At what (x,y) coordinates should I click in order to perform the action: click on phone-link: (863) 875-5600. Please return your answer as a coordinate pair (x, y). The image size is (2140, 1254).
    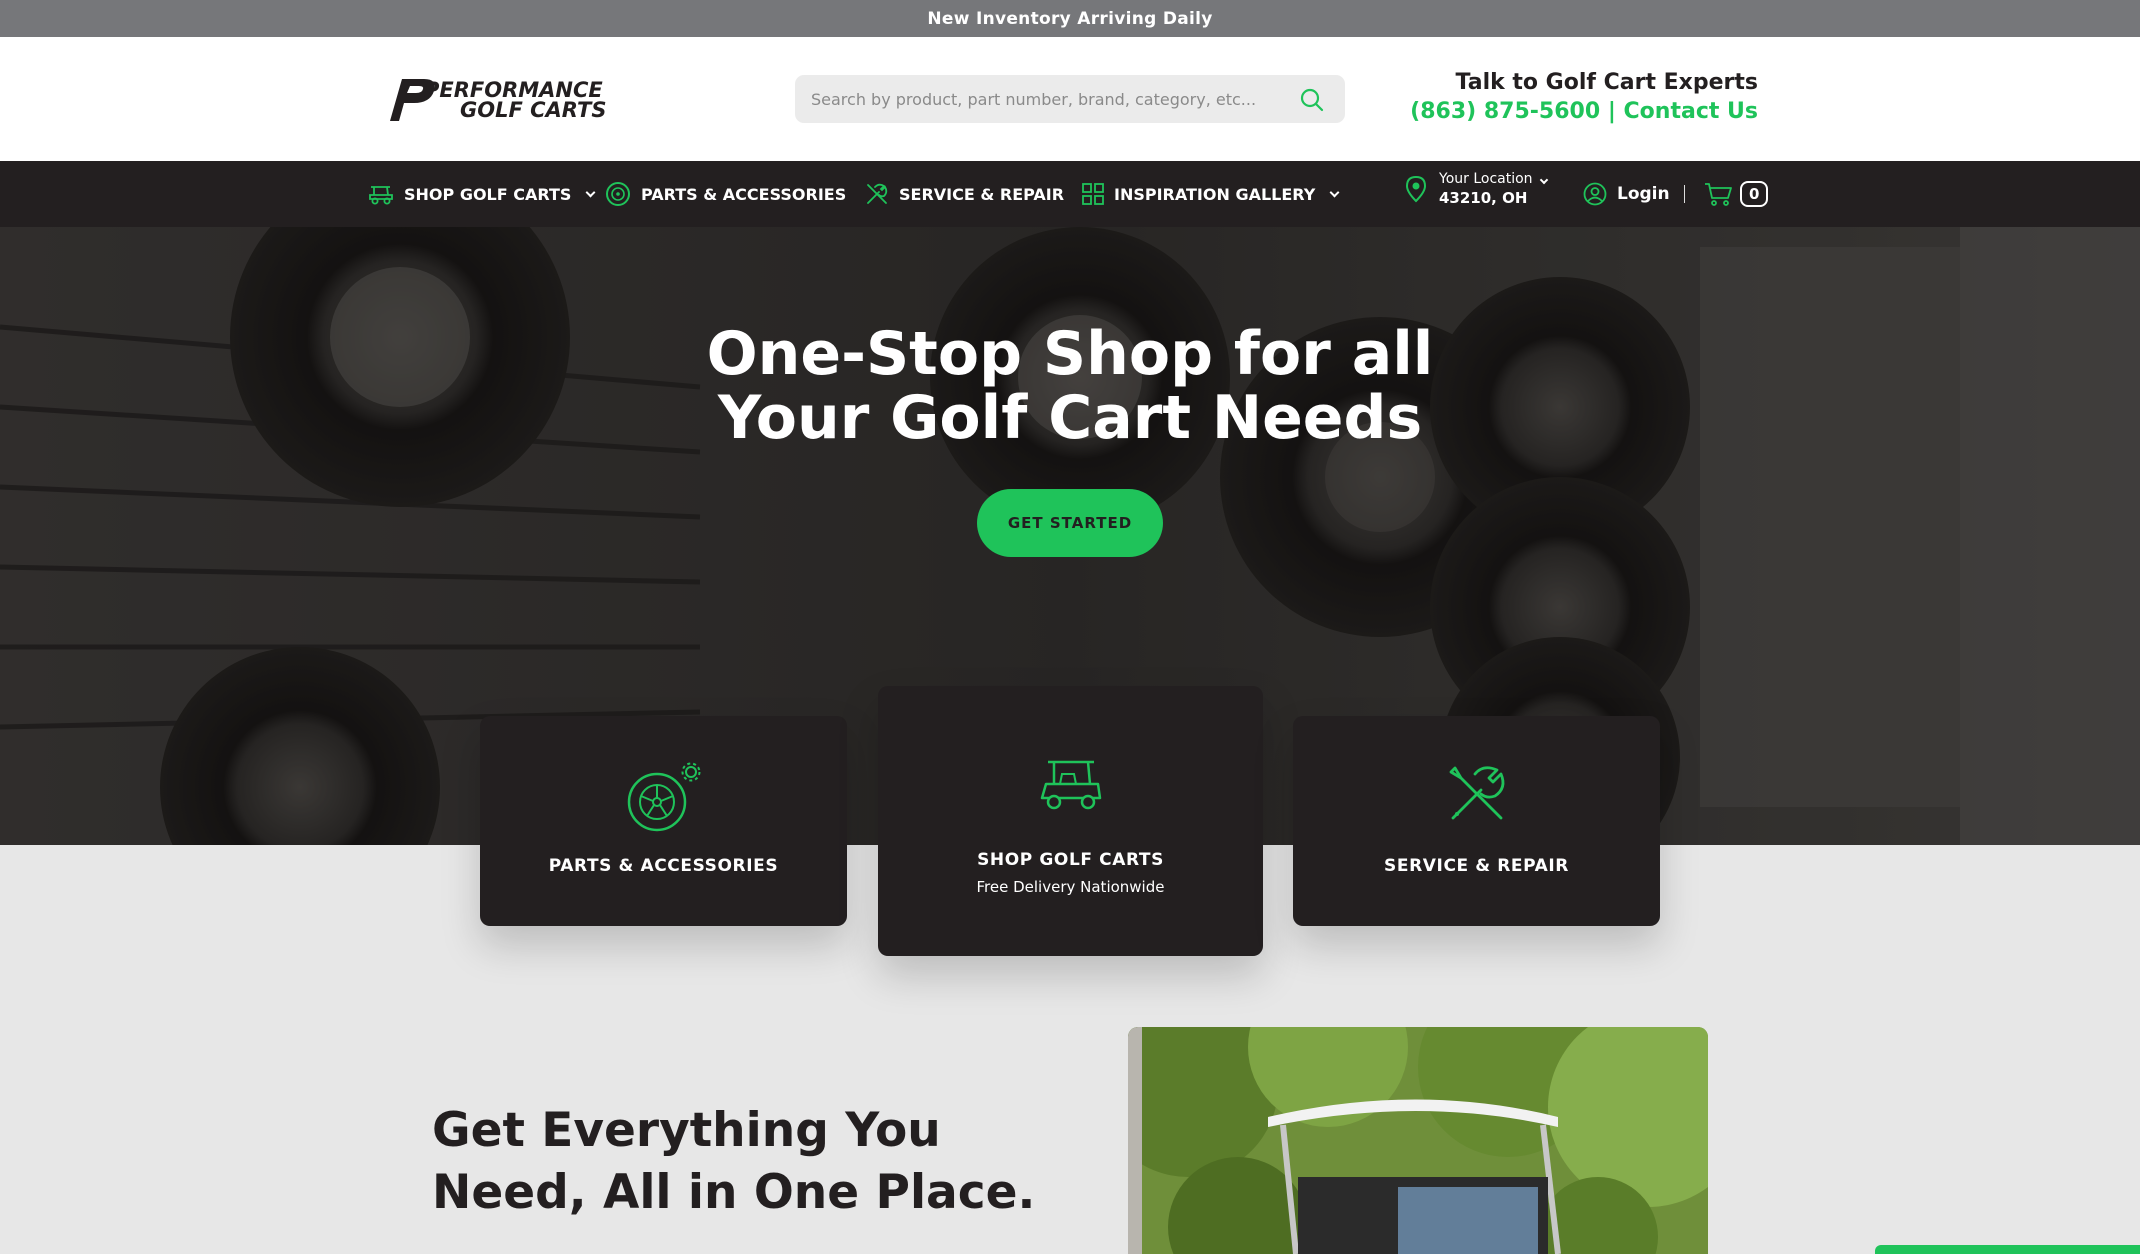
    Looking at the image, I should click on (1505, 111).